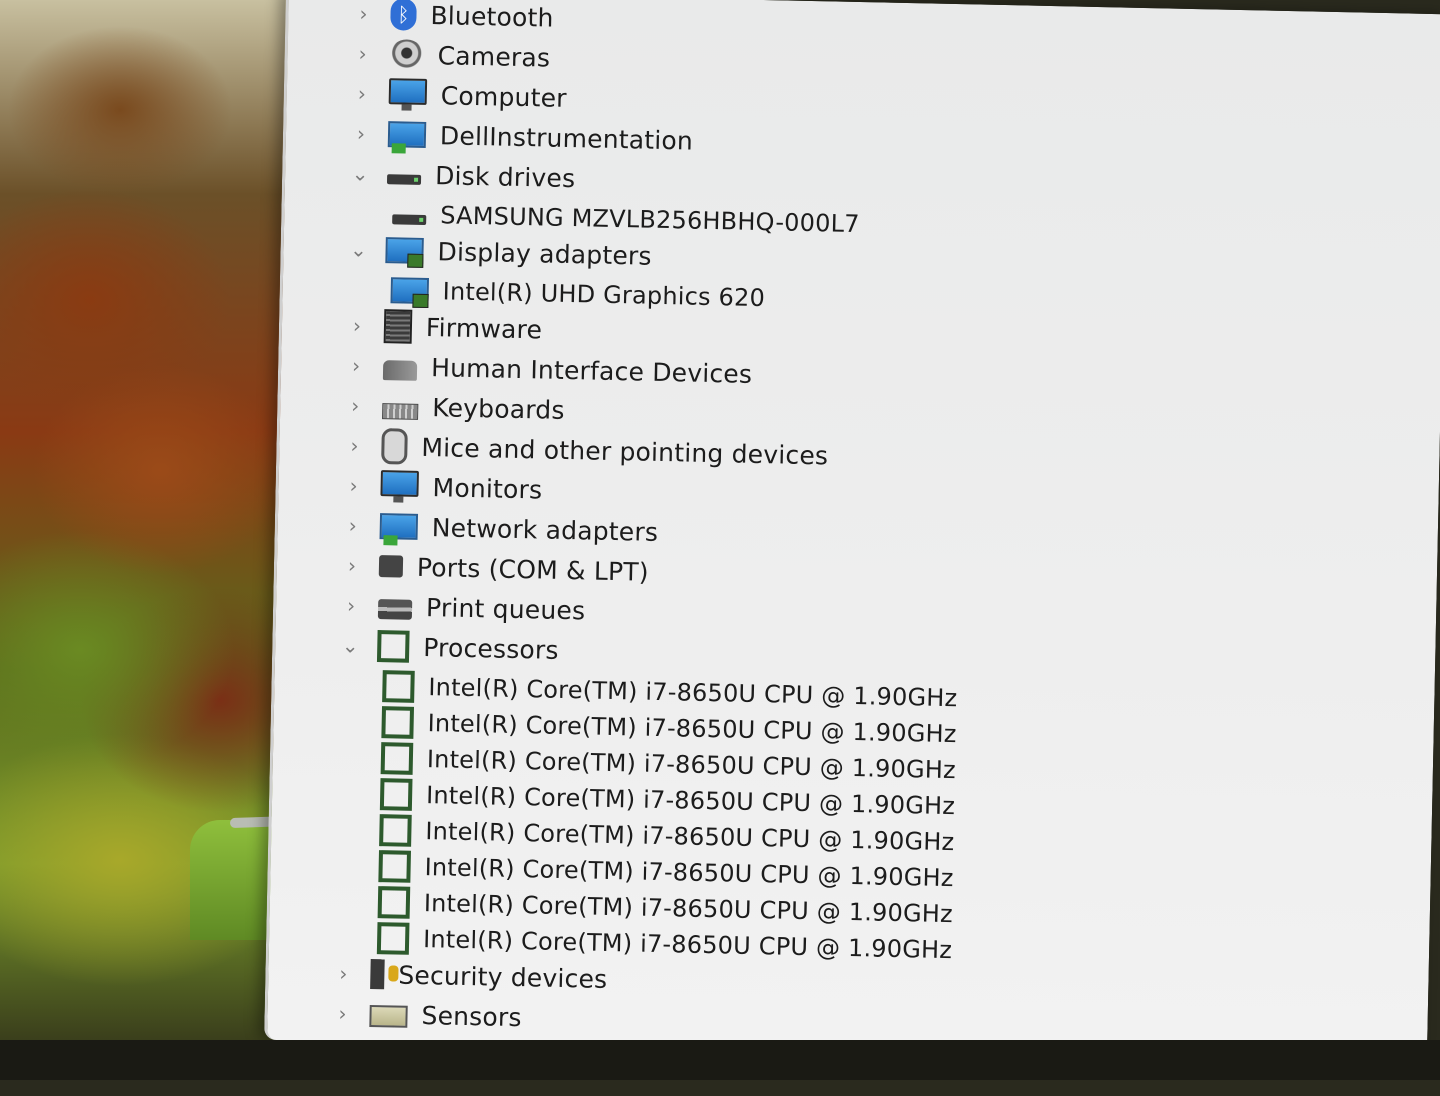  What do you see at coordinates (487, 488) in the screenshot?
I see `category-label: Monitors` at bounding box center [487, 488].